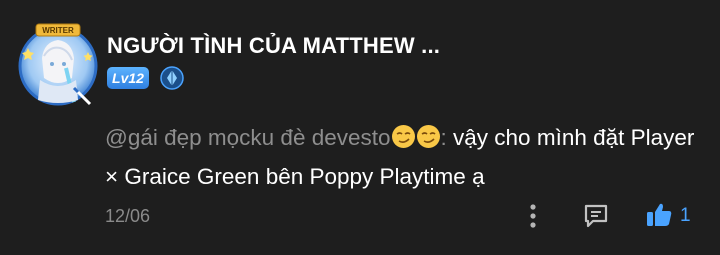  Describe the element at coordinates (596, 216) in the screenshot. I see `reply-icon` at that location.